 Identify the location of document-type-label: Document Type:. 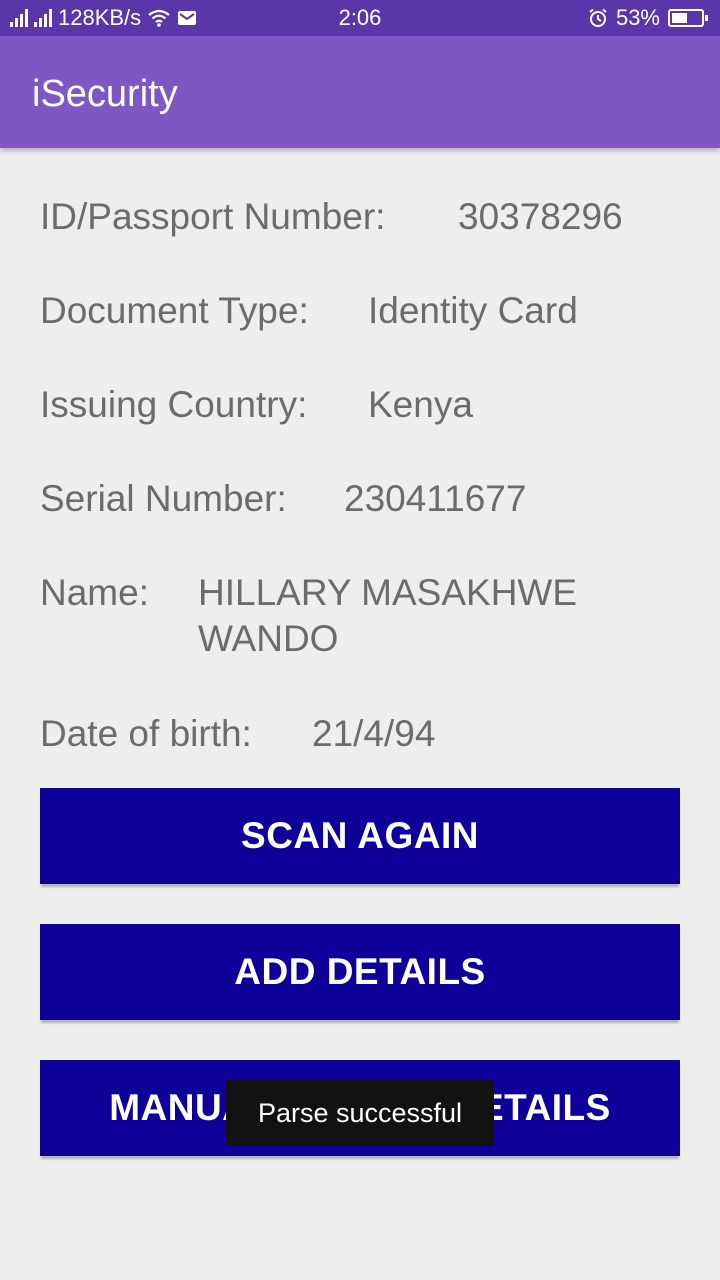
(174, 310).